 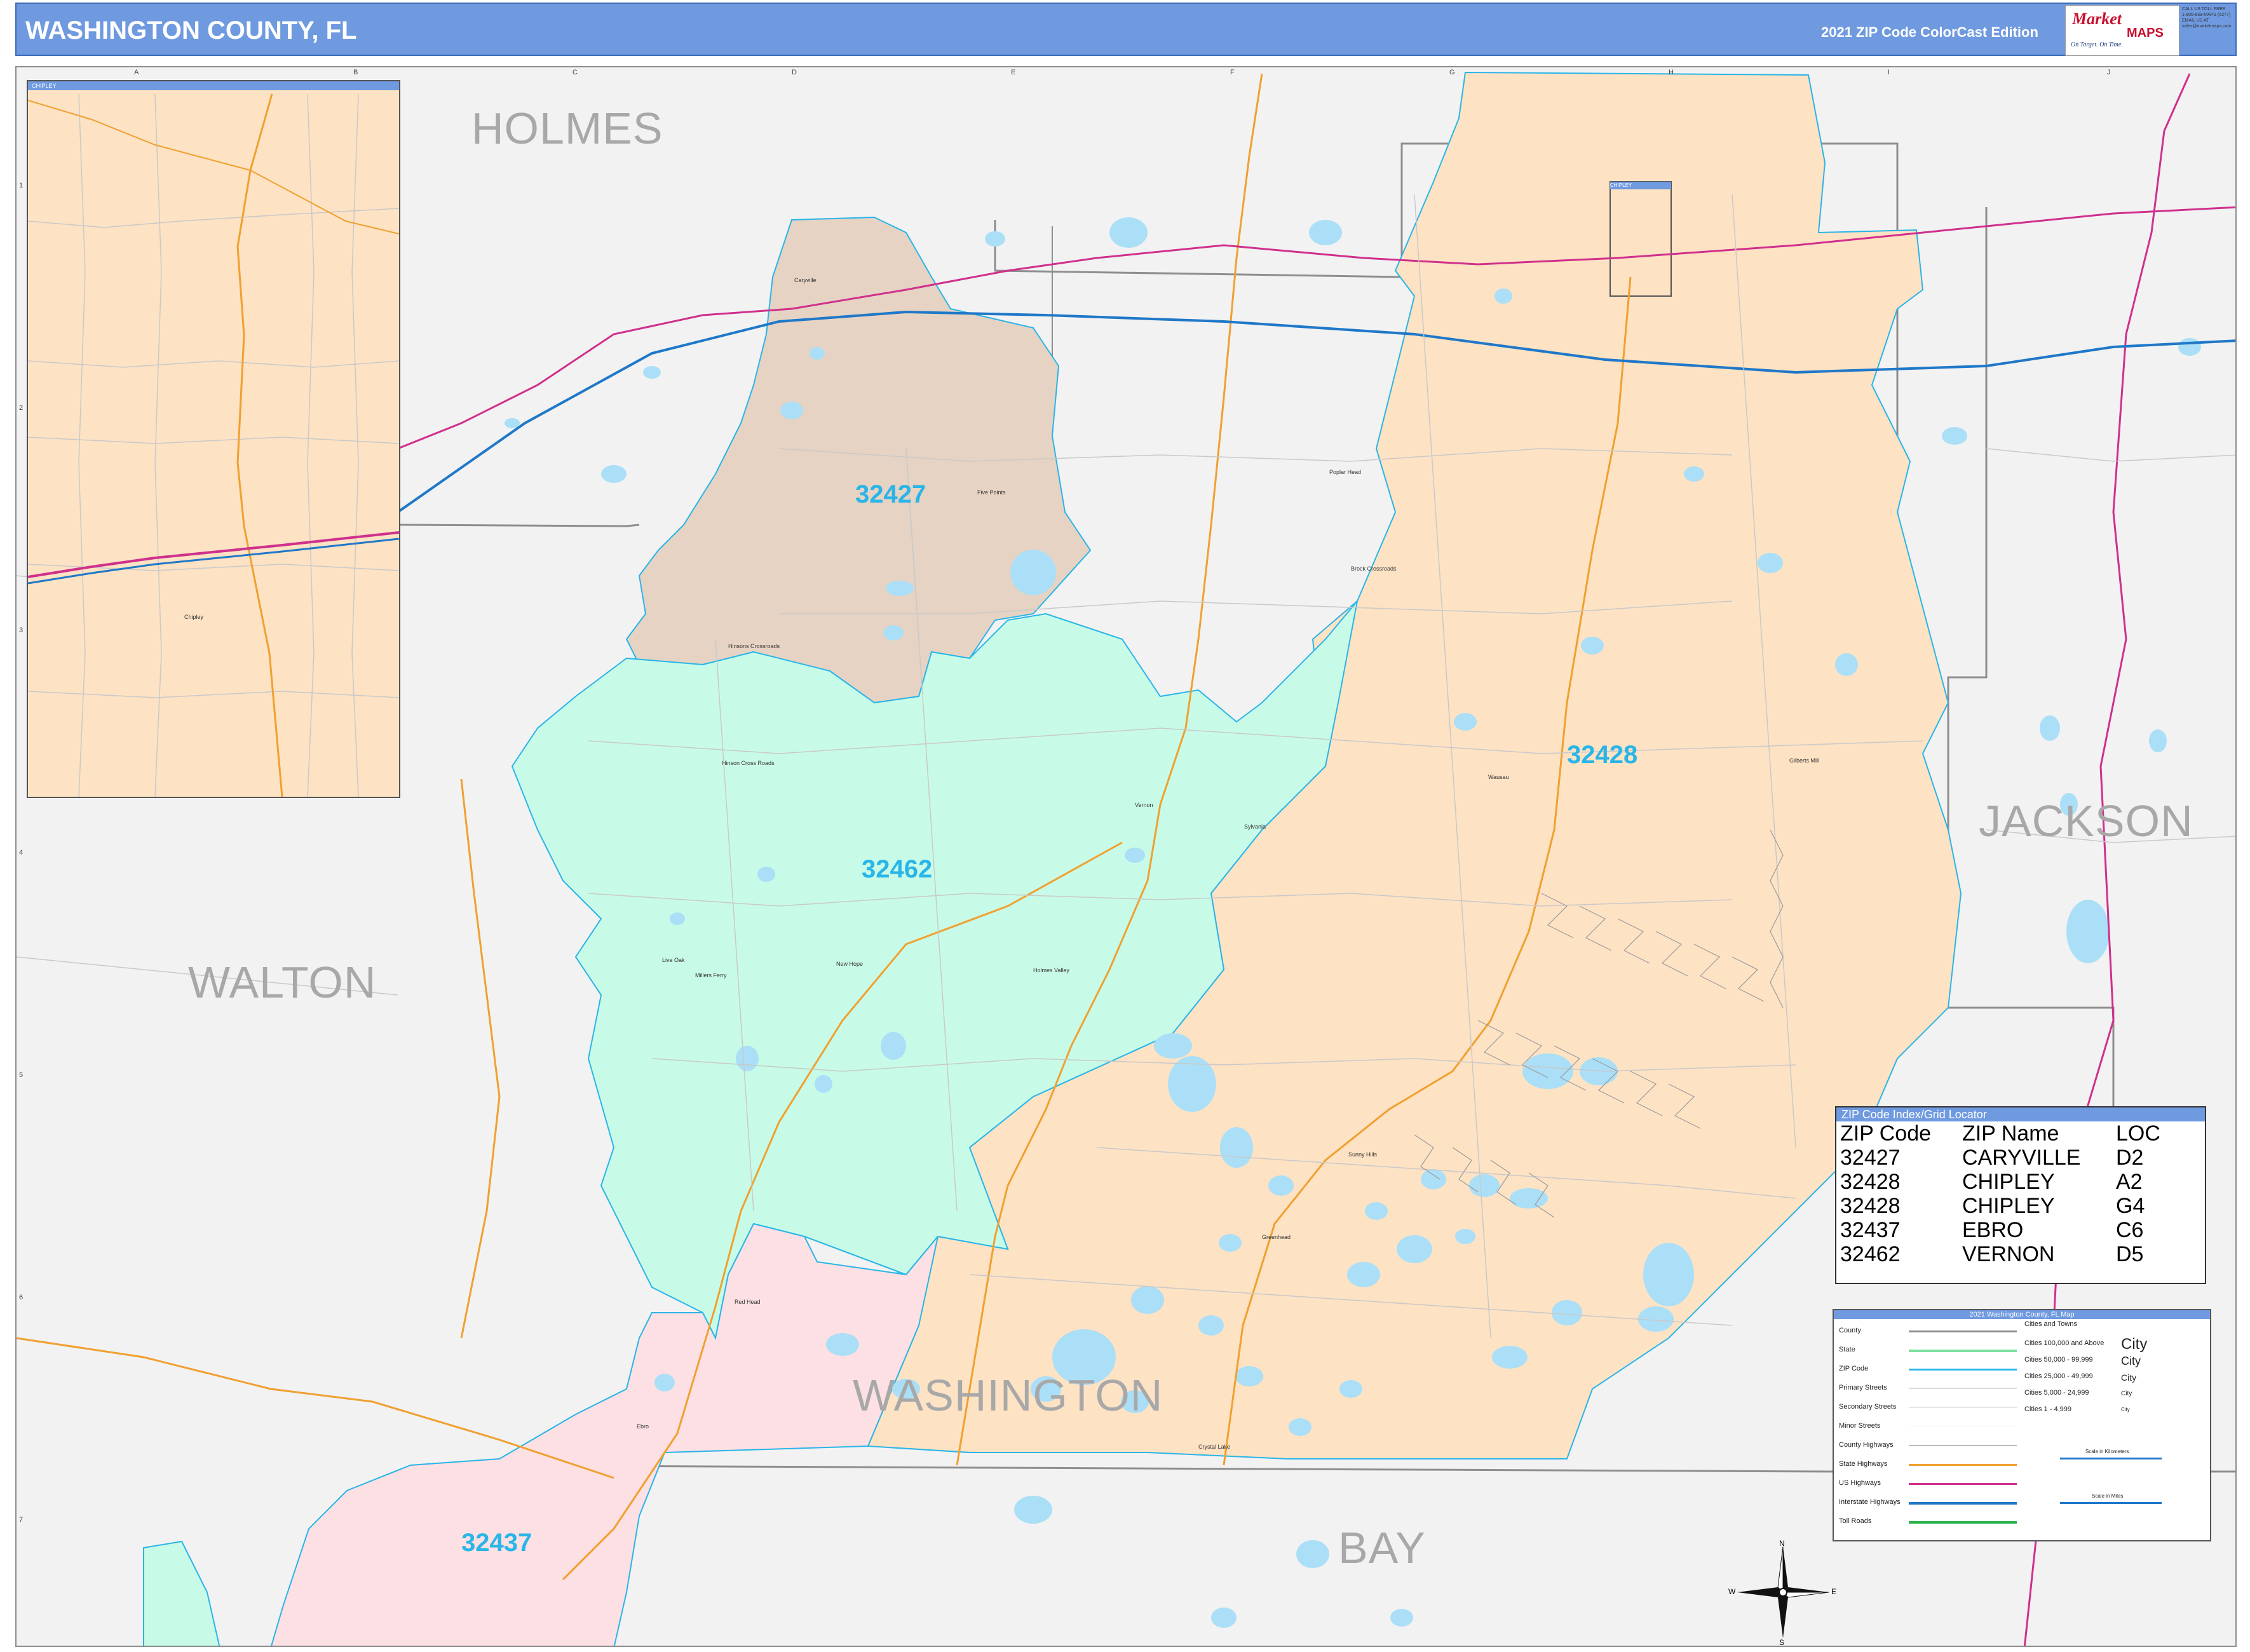 What do you see at coordinates (1782, 1543) in the screenshot?
I see `compass-n: N` at bounding box center [1782, 1543].